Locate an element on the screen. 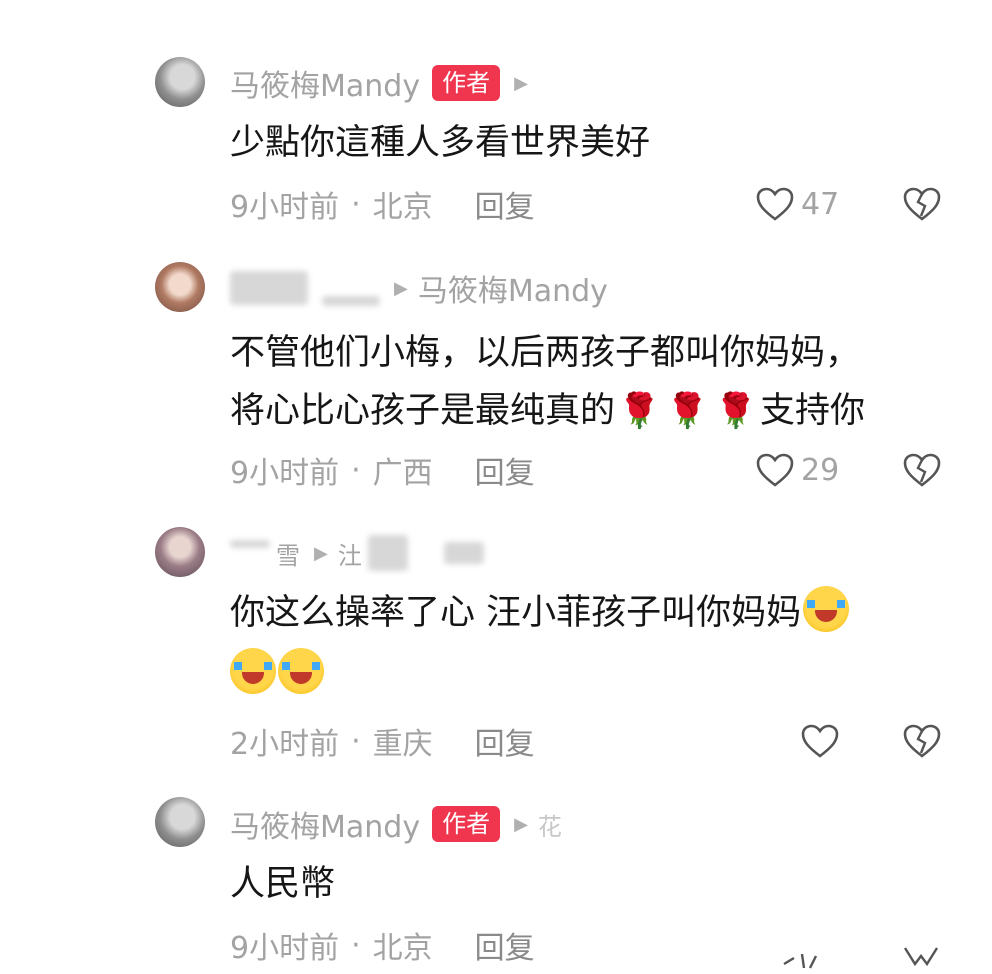  comment-meta: 9小时前 · 广西 回复 is located at coordinates (382, 470).